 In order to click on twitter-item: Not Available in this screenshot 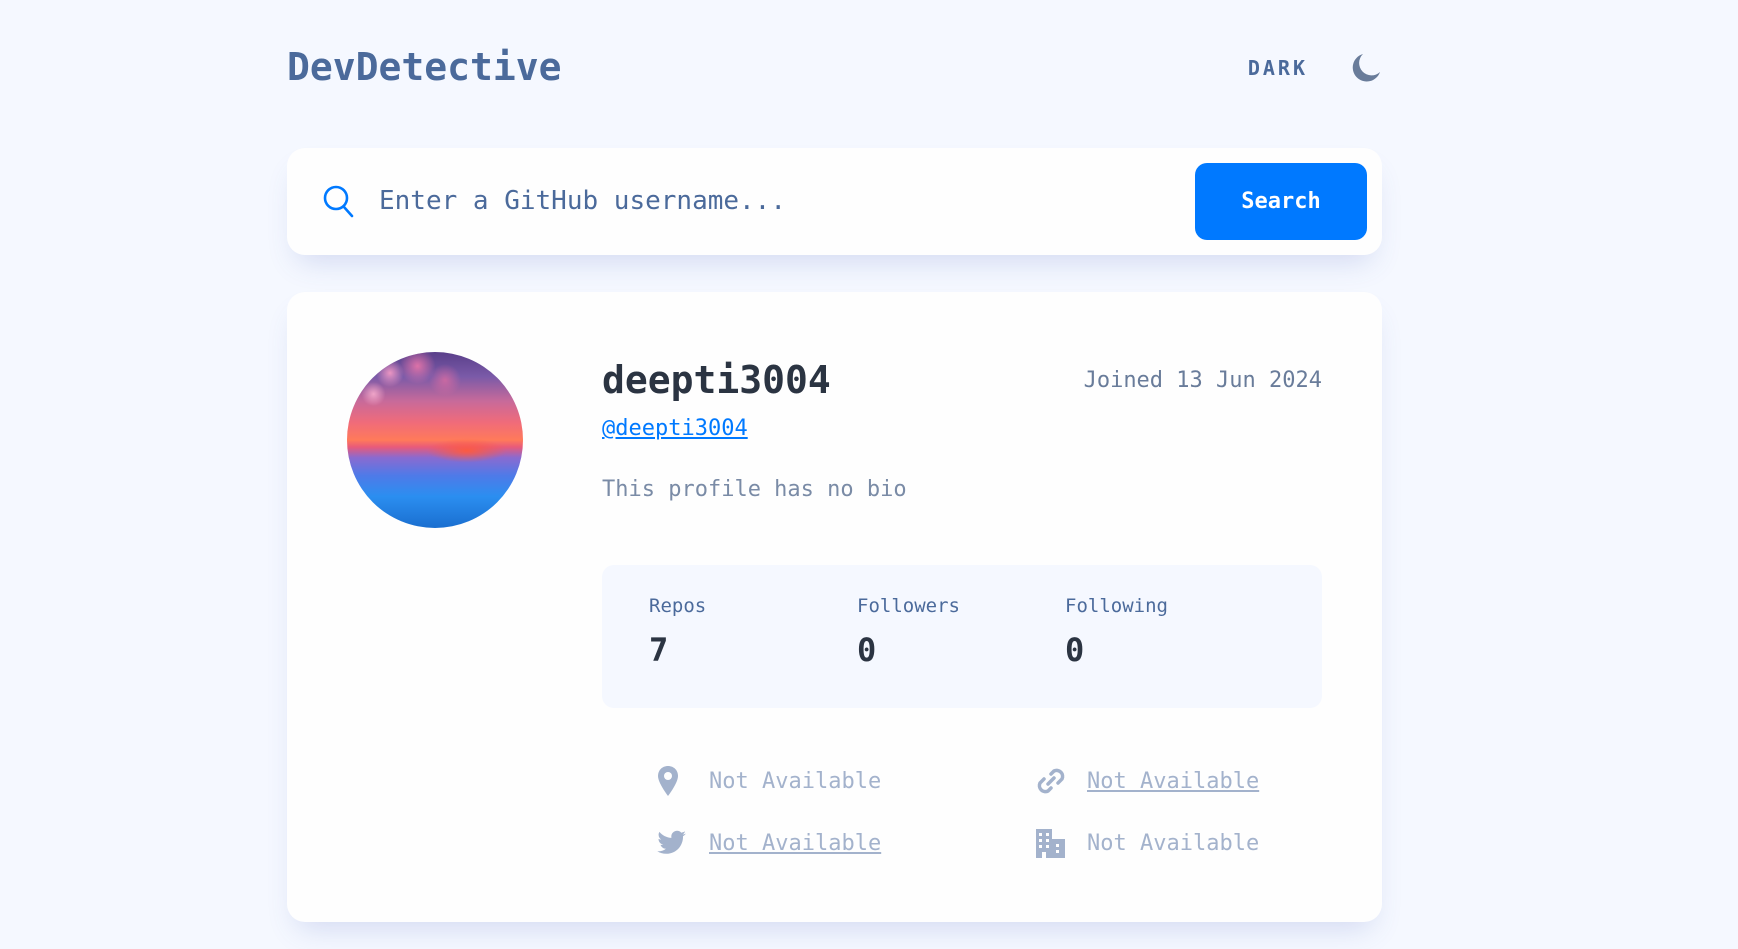, I will do `click(769, 843)`.